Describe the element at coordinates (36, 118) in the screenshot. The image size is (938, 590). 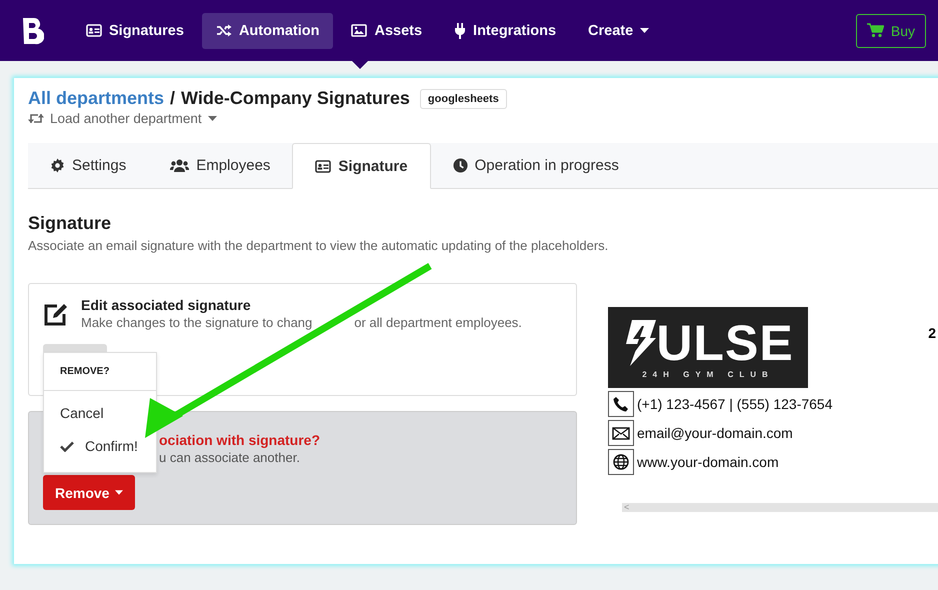
I see `repeat-icon` at that location.